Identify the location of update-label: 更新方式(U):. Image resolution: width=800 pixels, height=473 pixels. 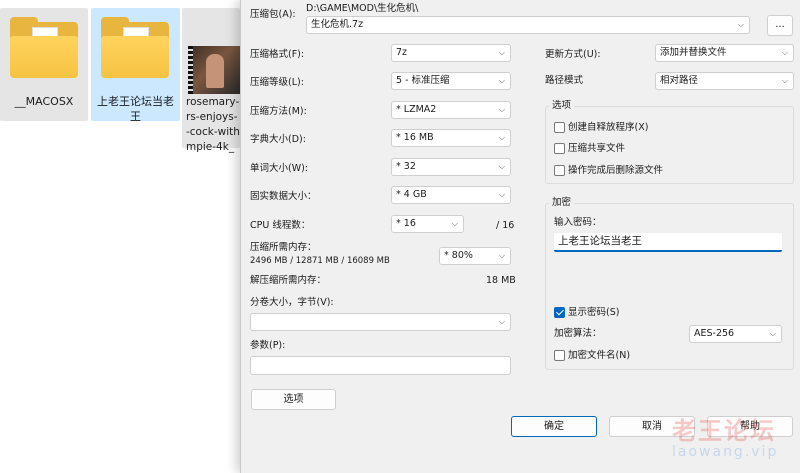
(573, 54).